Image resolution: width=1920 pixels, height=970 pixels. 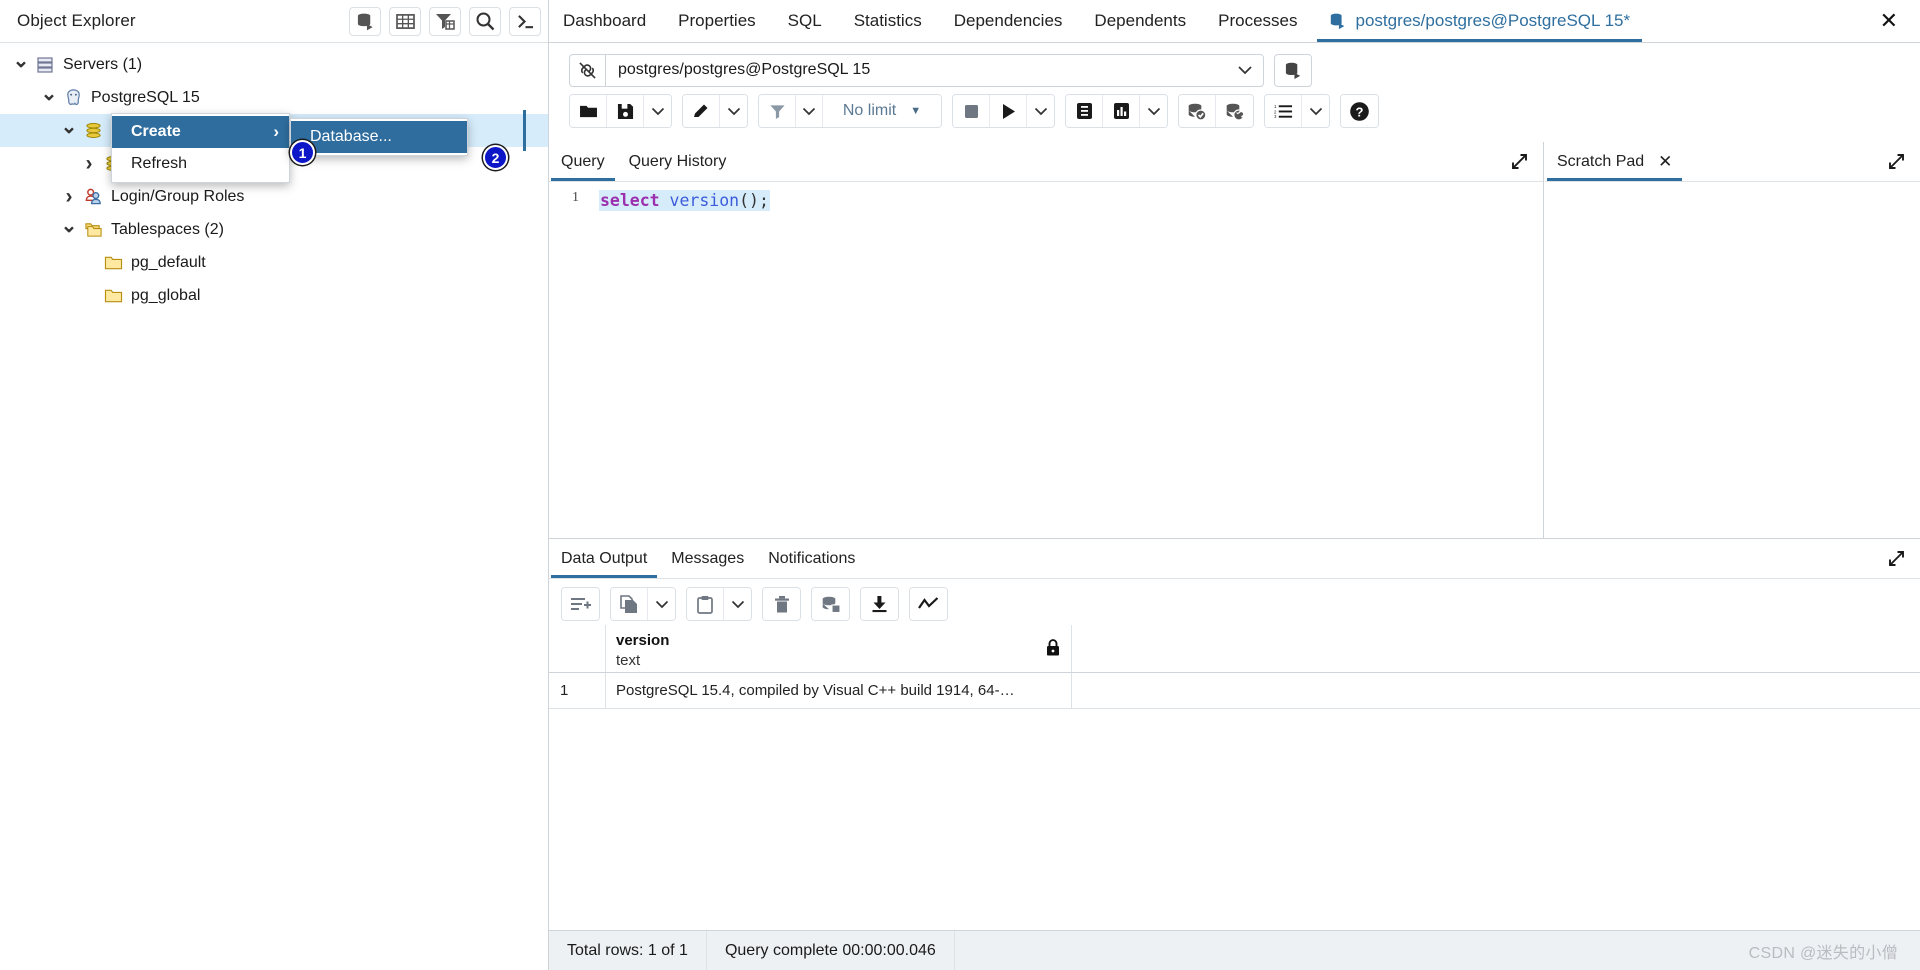 What do you see at coordinates (625, 111) in the screenshot?
I see `save-file-button` at bounding box center [625, 111].